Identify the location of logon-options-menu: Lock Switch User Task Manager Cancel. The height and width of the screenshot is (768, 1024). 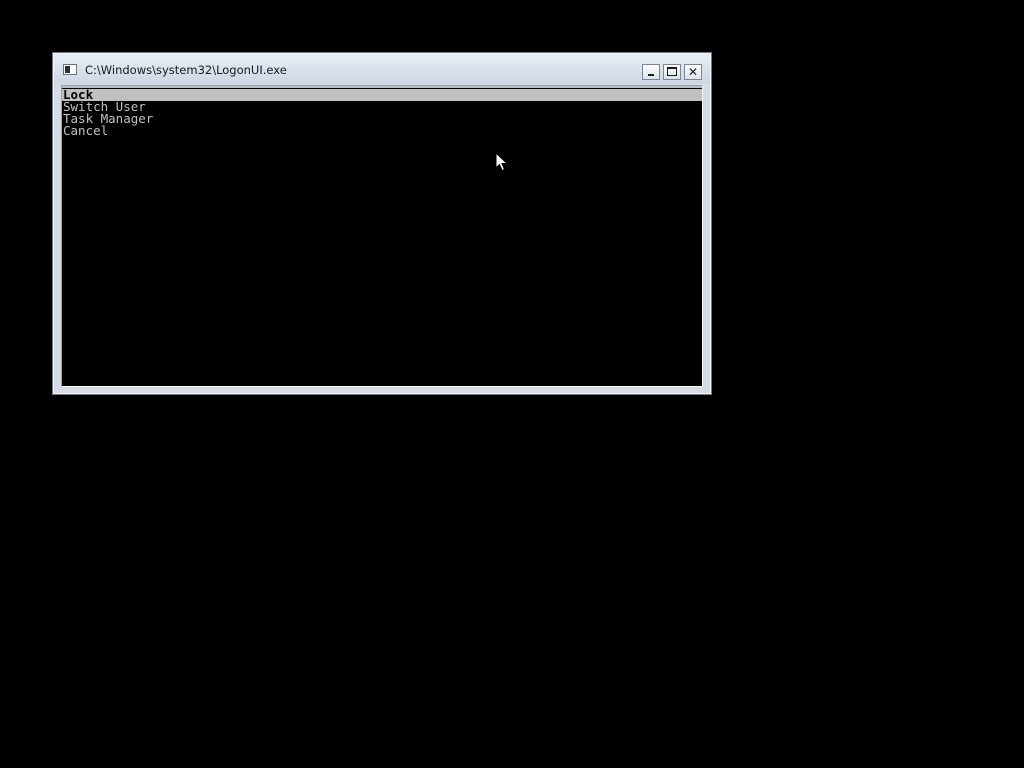
(382, 112).